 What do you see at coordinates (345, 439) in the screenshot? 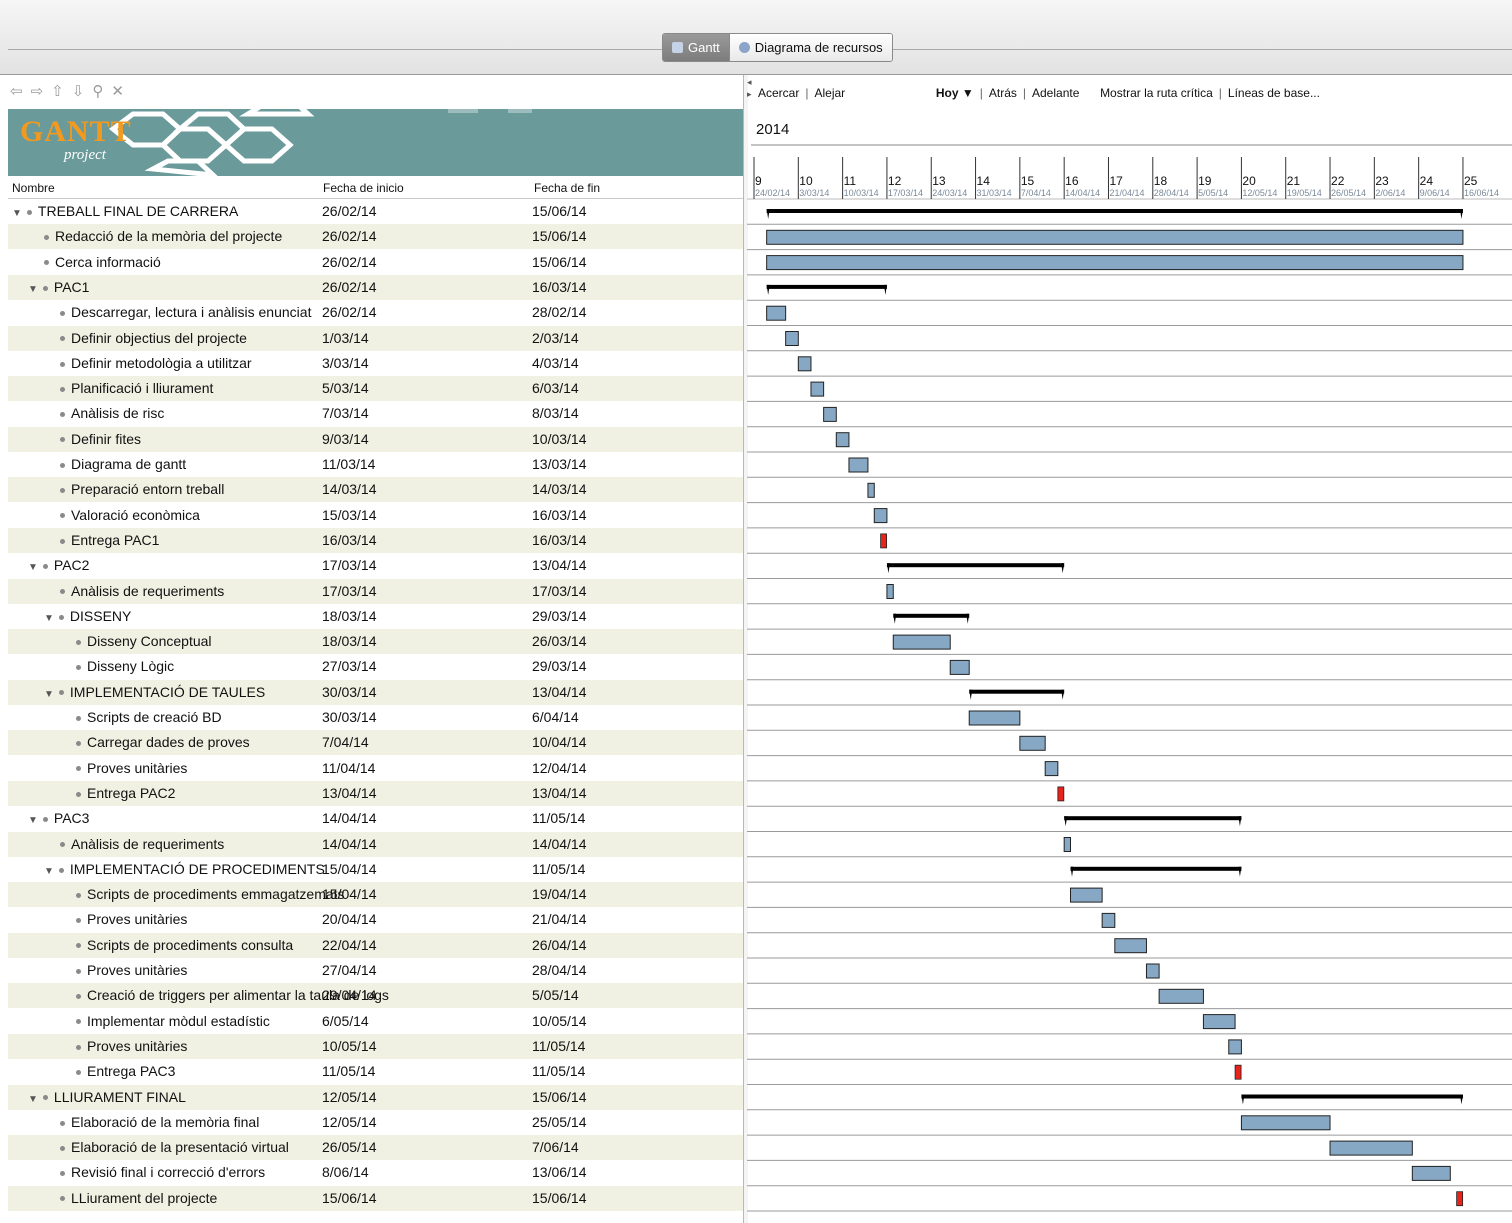
I see `task-start-cell: 9/03/14` at bounding box center [345, 439].